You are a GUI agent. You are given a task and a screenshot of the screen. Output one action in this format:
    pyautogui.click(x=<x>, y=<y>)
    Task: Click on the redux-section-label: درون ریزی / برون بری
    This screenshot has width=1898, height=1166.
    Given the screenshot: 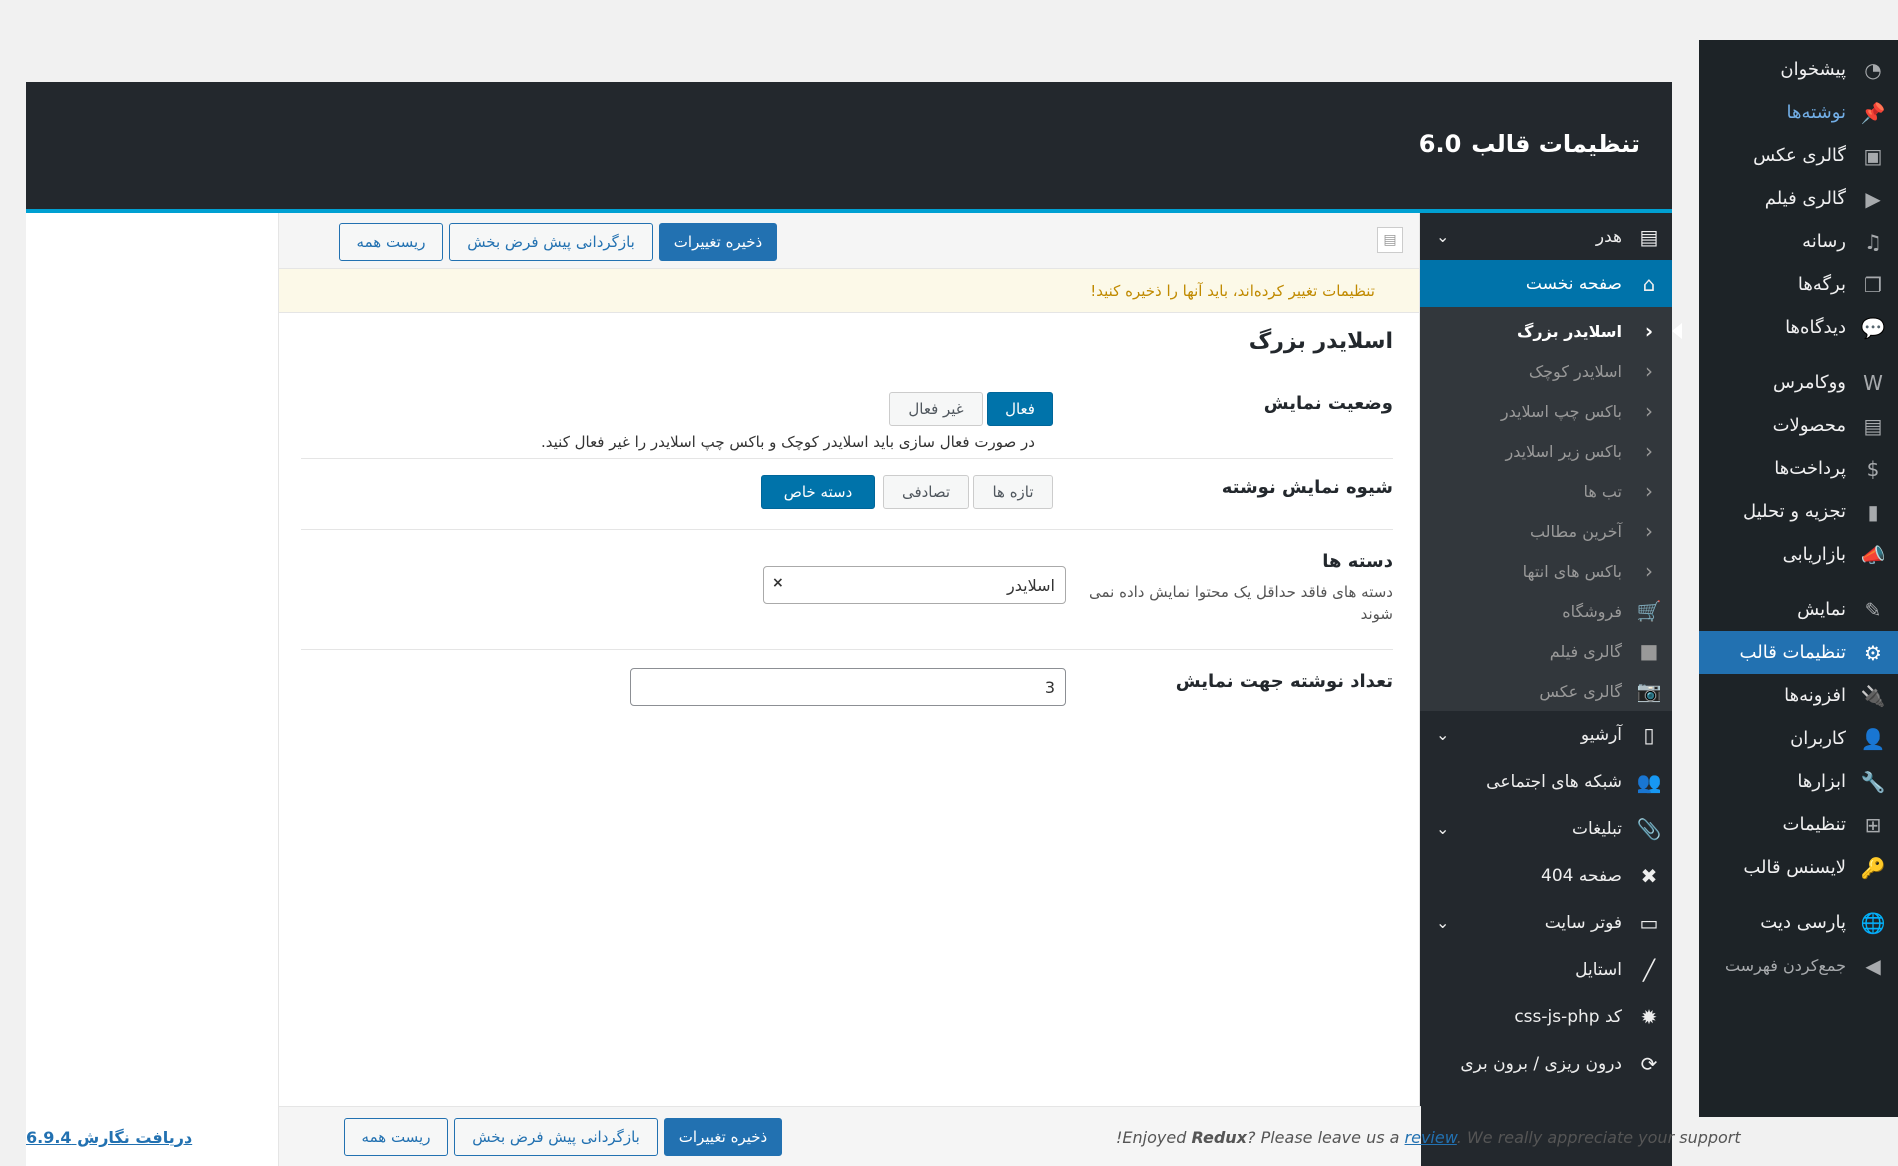 What is the action you would take?
    pyautogui.click(x=1541, y=1063)
    